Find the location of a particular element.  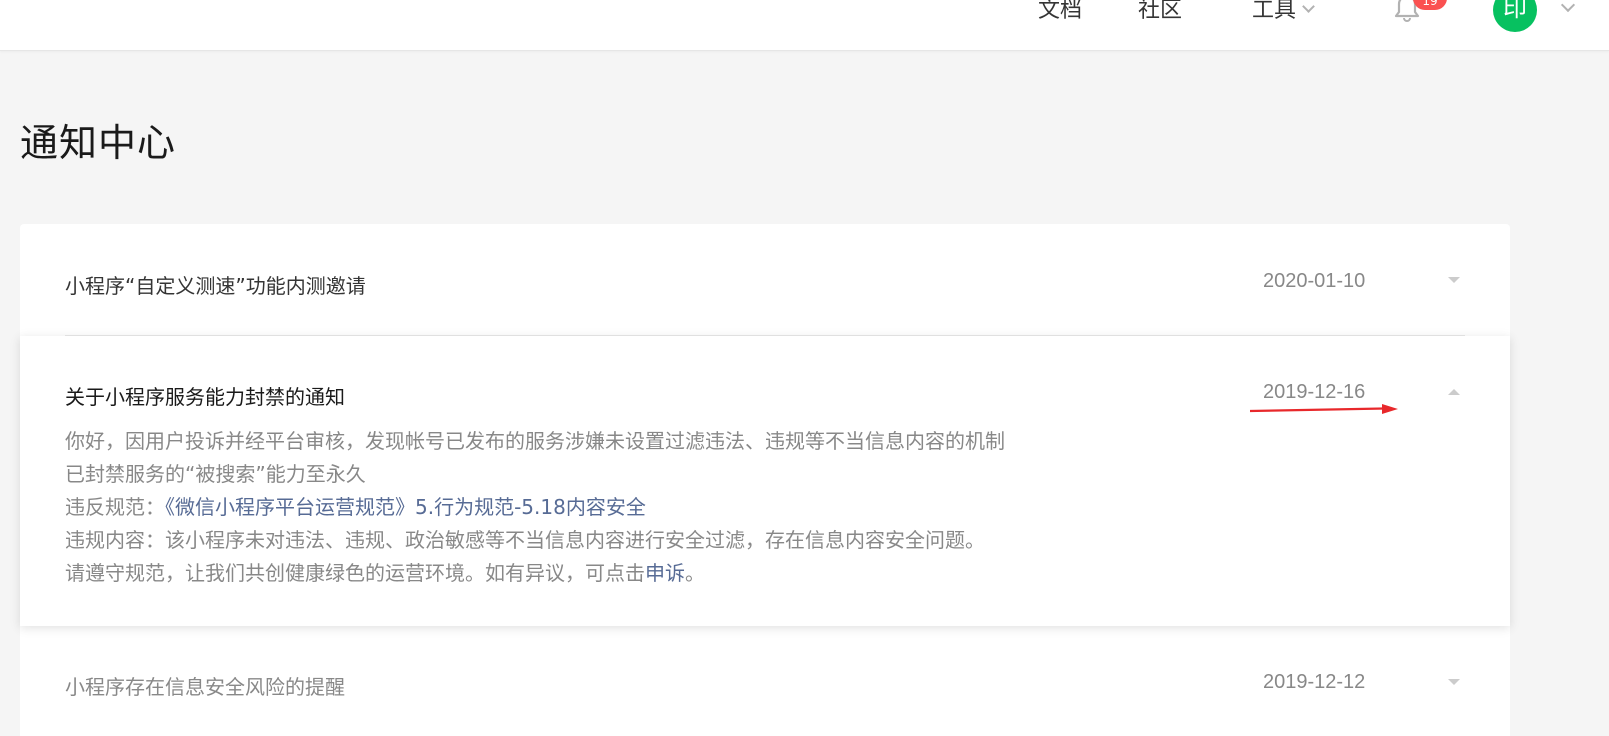

notice-item: 小程序“自定义测速”功能内测邀请 2020-01-10 is located at coordinates (765, 280).